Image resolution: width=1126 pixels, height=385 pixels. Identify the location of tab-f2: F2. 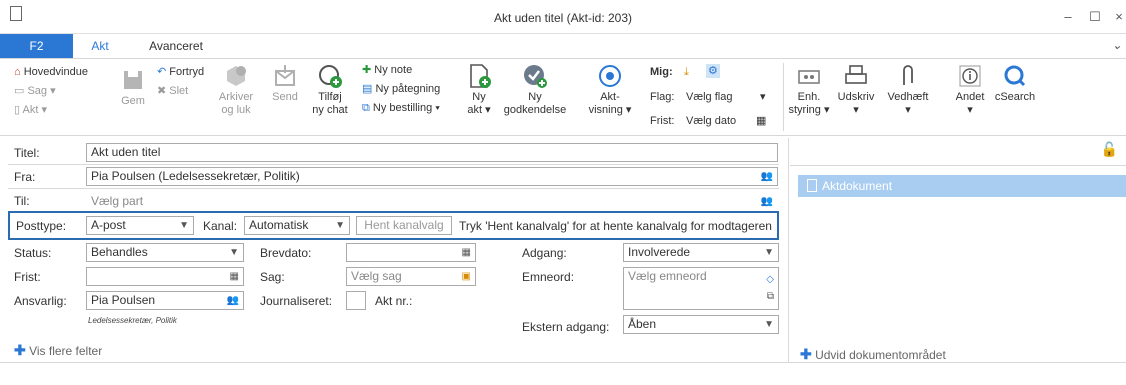
(36, 46).